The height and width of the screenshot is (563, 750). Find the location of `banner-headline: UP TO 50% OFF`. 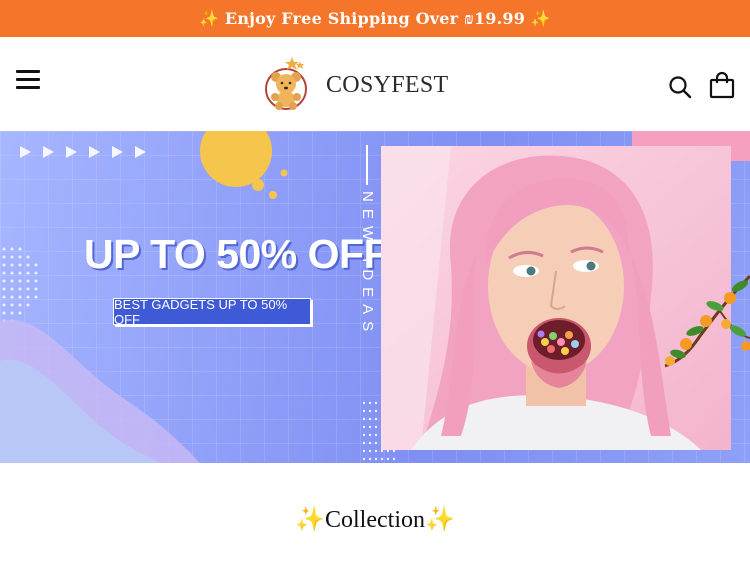

banner-headline: UP TO 50% OFF is located at coordinates (236, 254).